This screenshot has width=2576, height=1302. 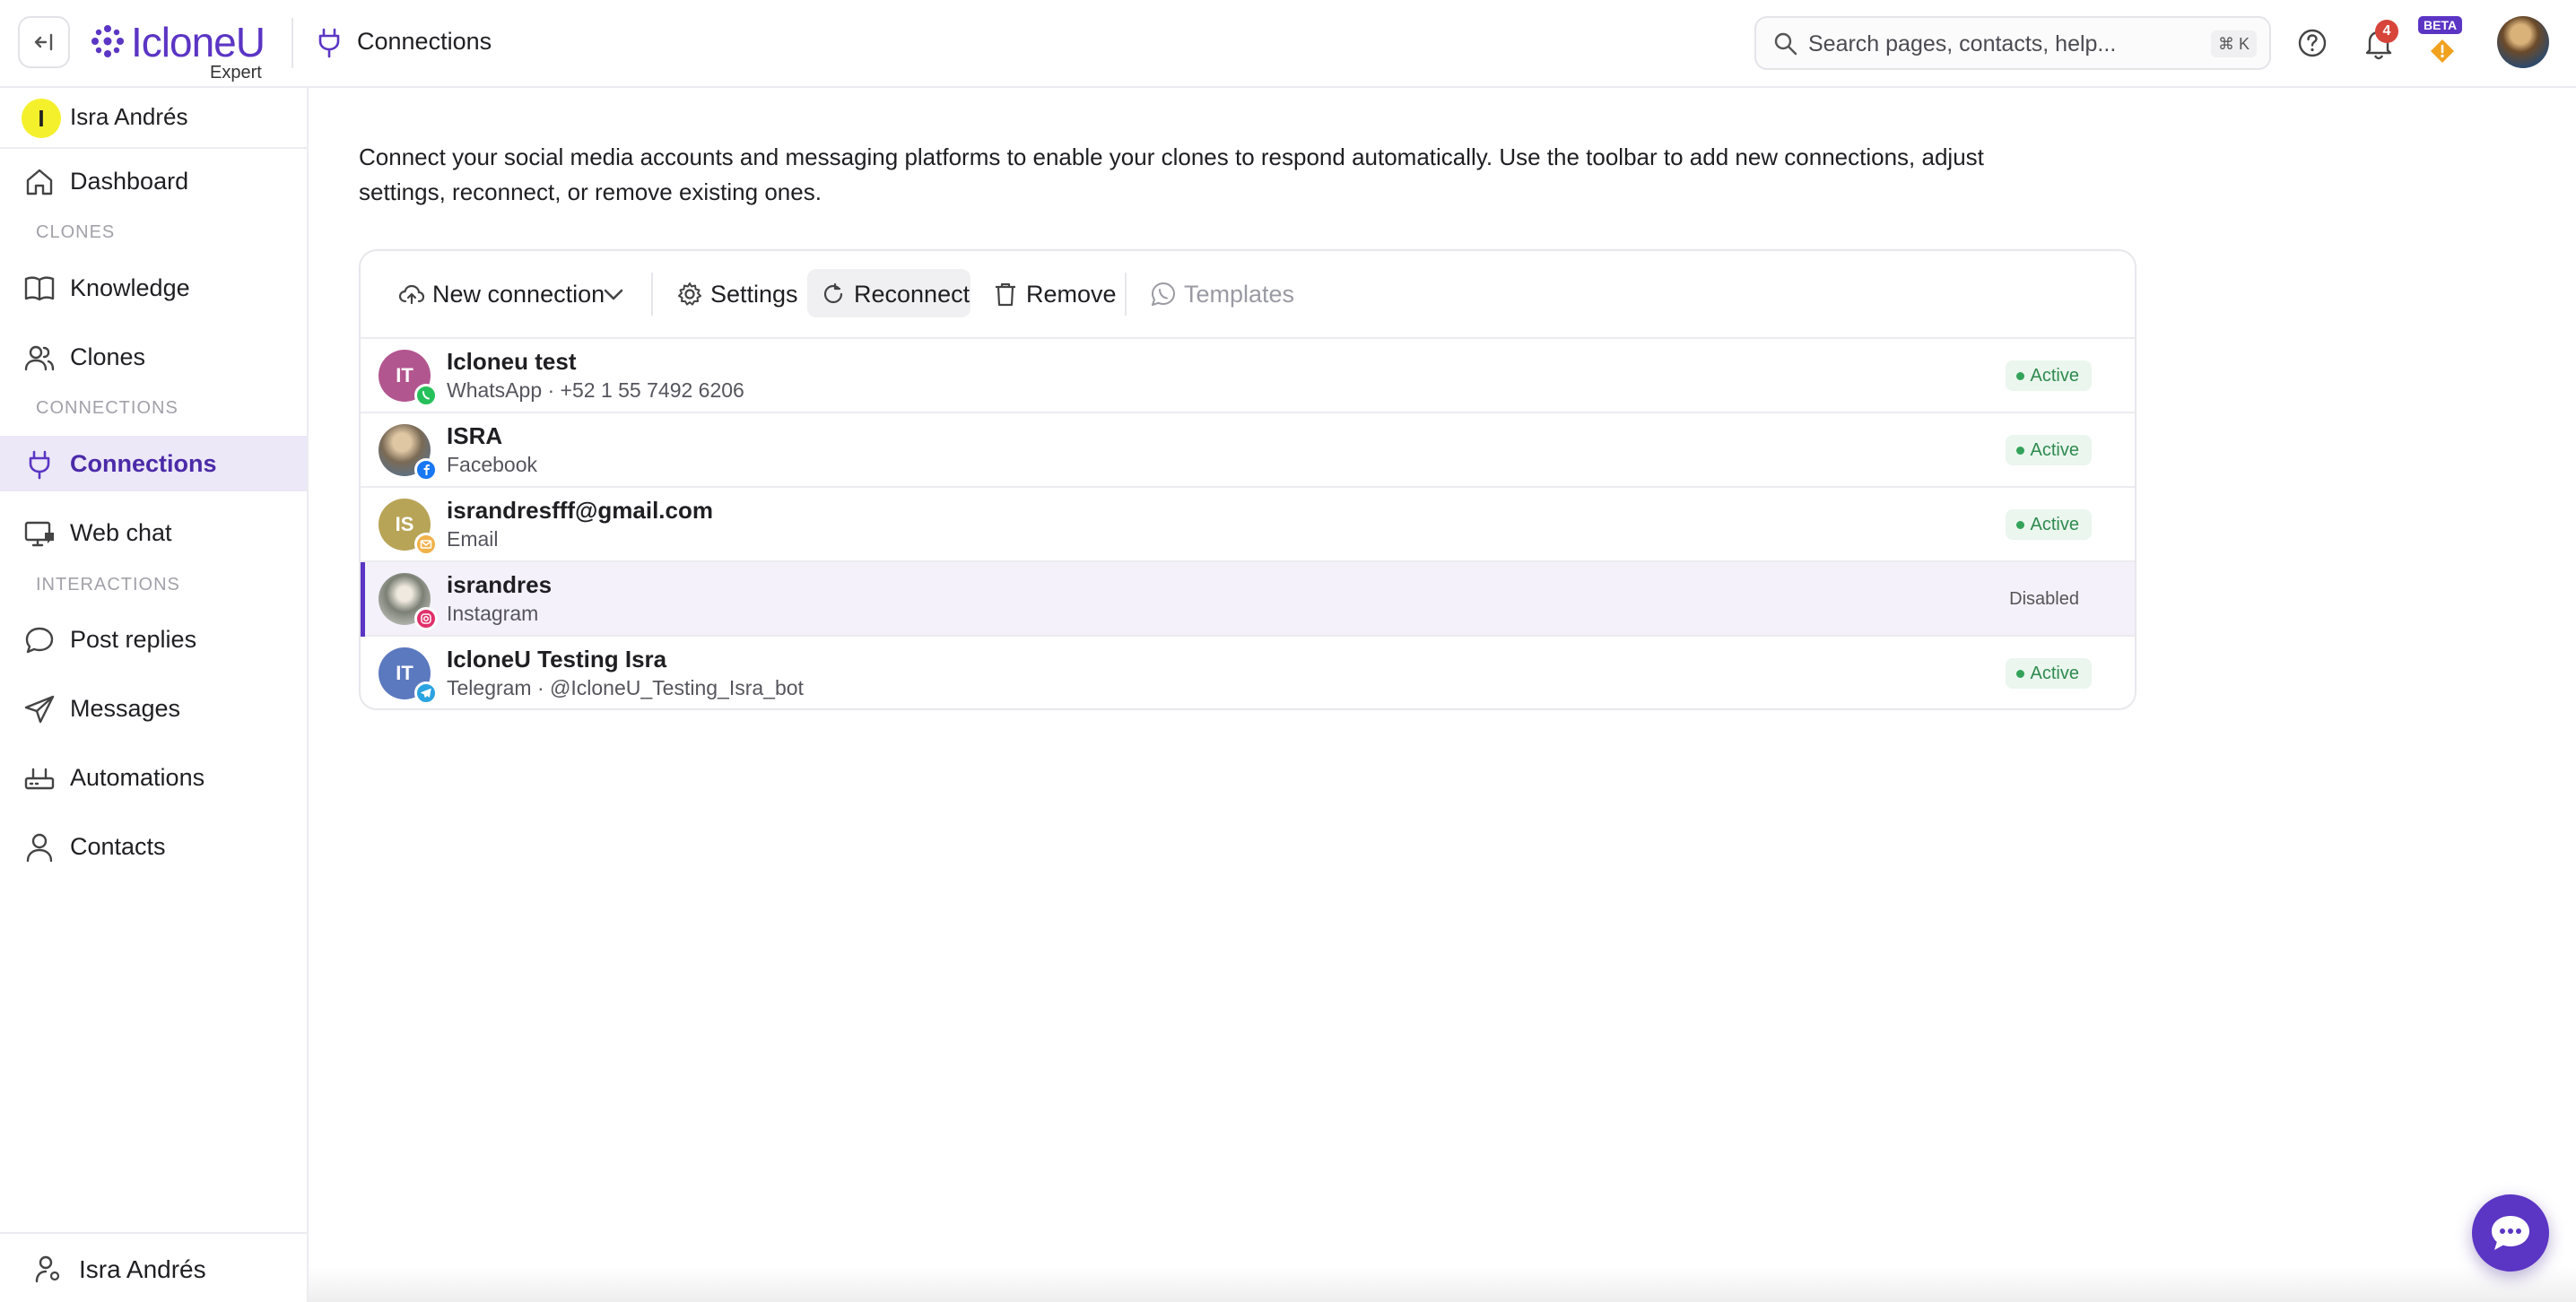 I want to click on sidebar-item-connections: Connections, so click(x=153, y=464).